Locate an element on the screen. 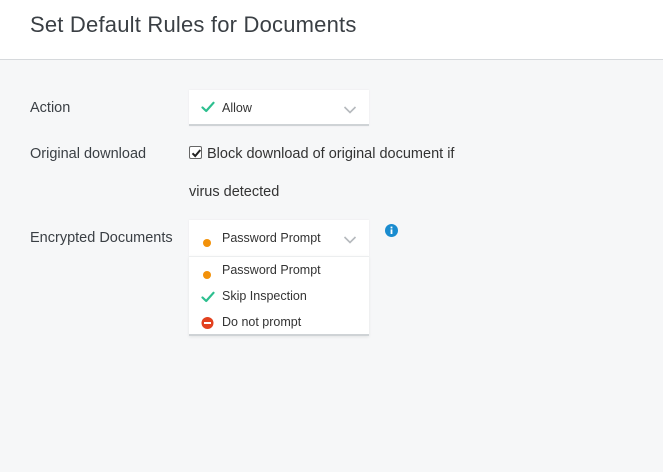  option-label: Skip Inspection is located at coordinates (264, 296).